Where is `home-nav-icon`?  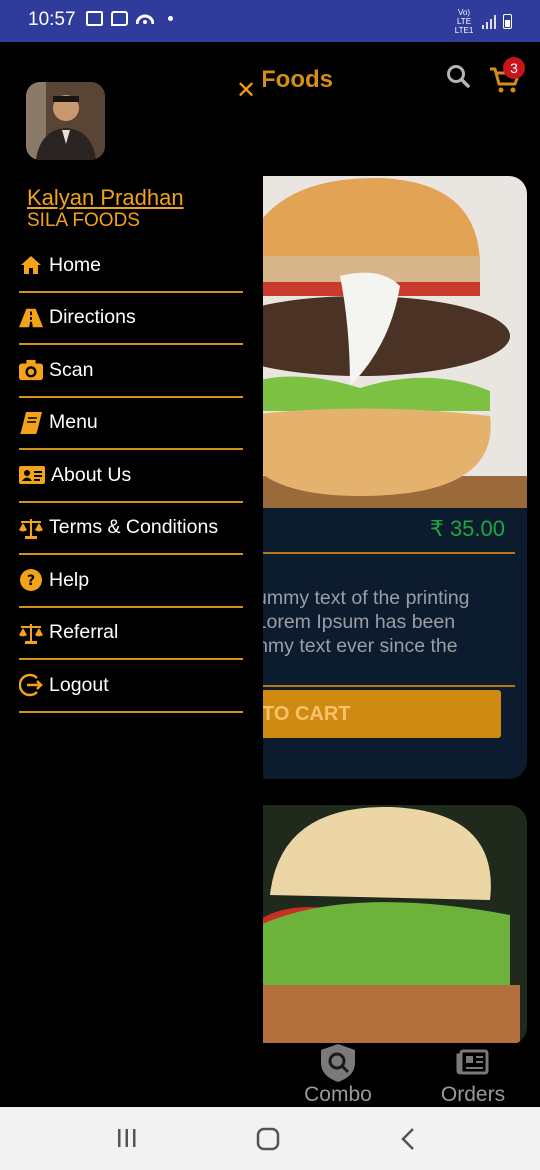
home-nav-icon is located at coordinates (268, 1139).